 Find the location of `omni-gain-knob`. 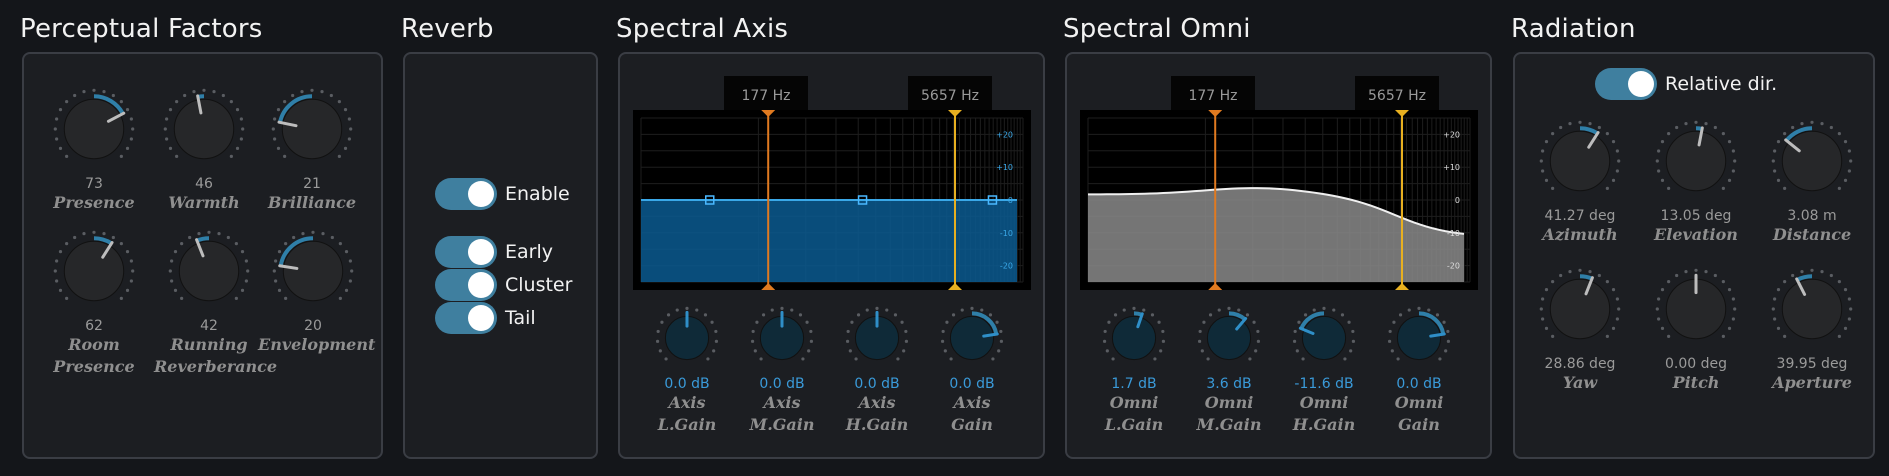

omni-gain-knob is located at coordinates (1419, 338).